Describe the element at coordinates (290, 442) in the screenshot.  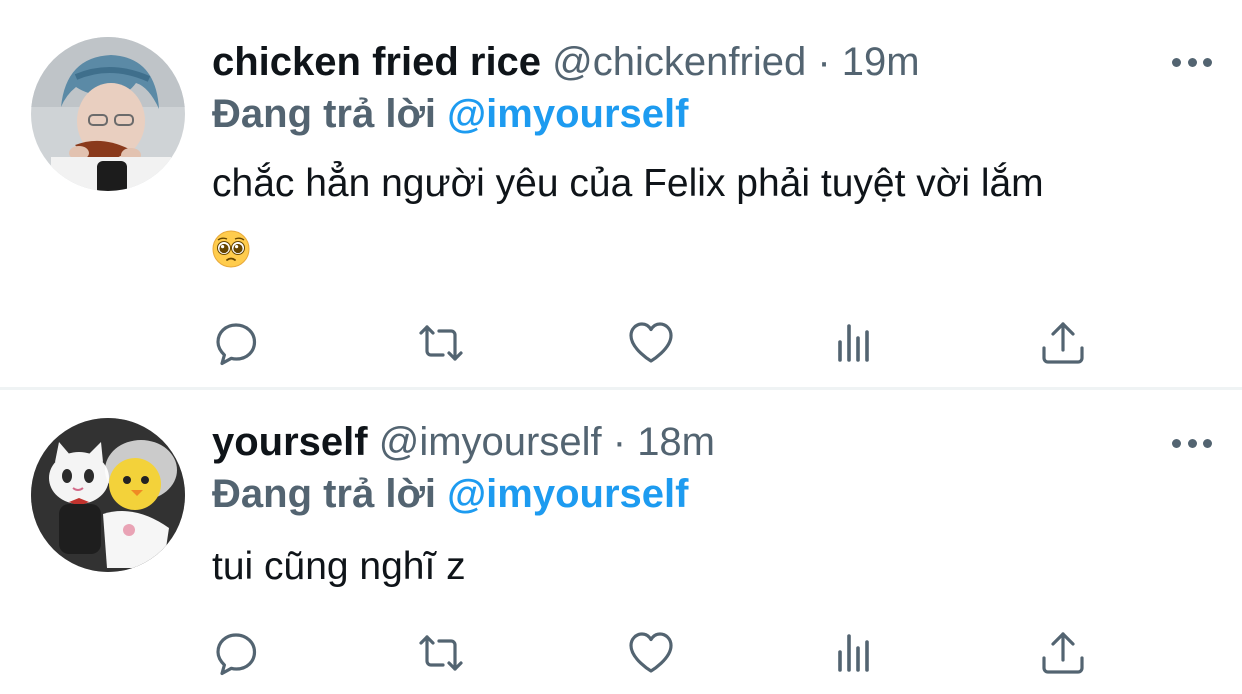
I see `display-name: yourself` at that location.